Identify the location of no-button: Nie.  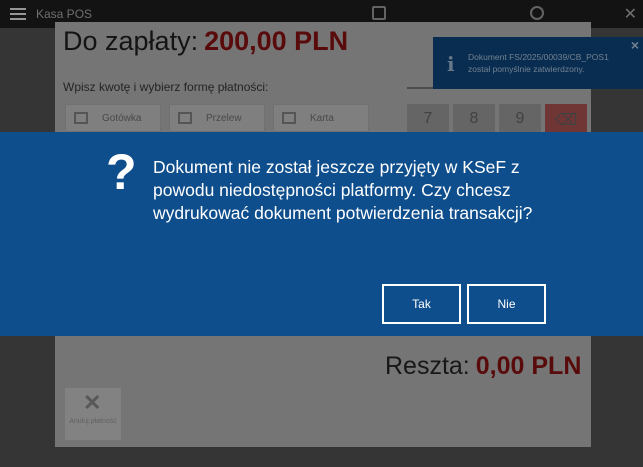
(506, 304).